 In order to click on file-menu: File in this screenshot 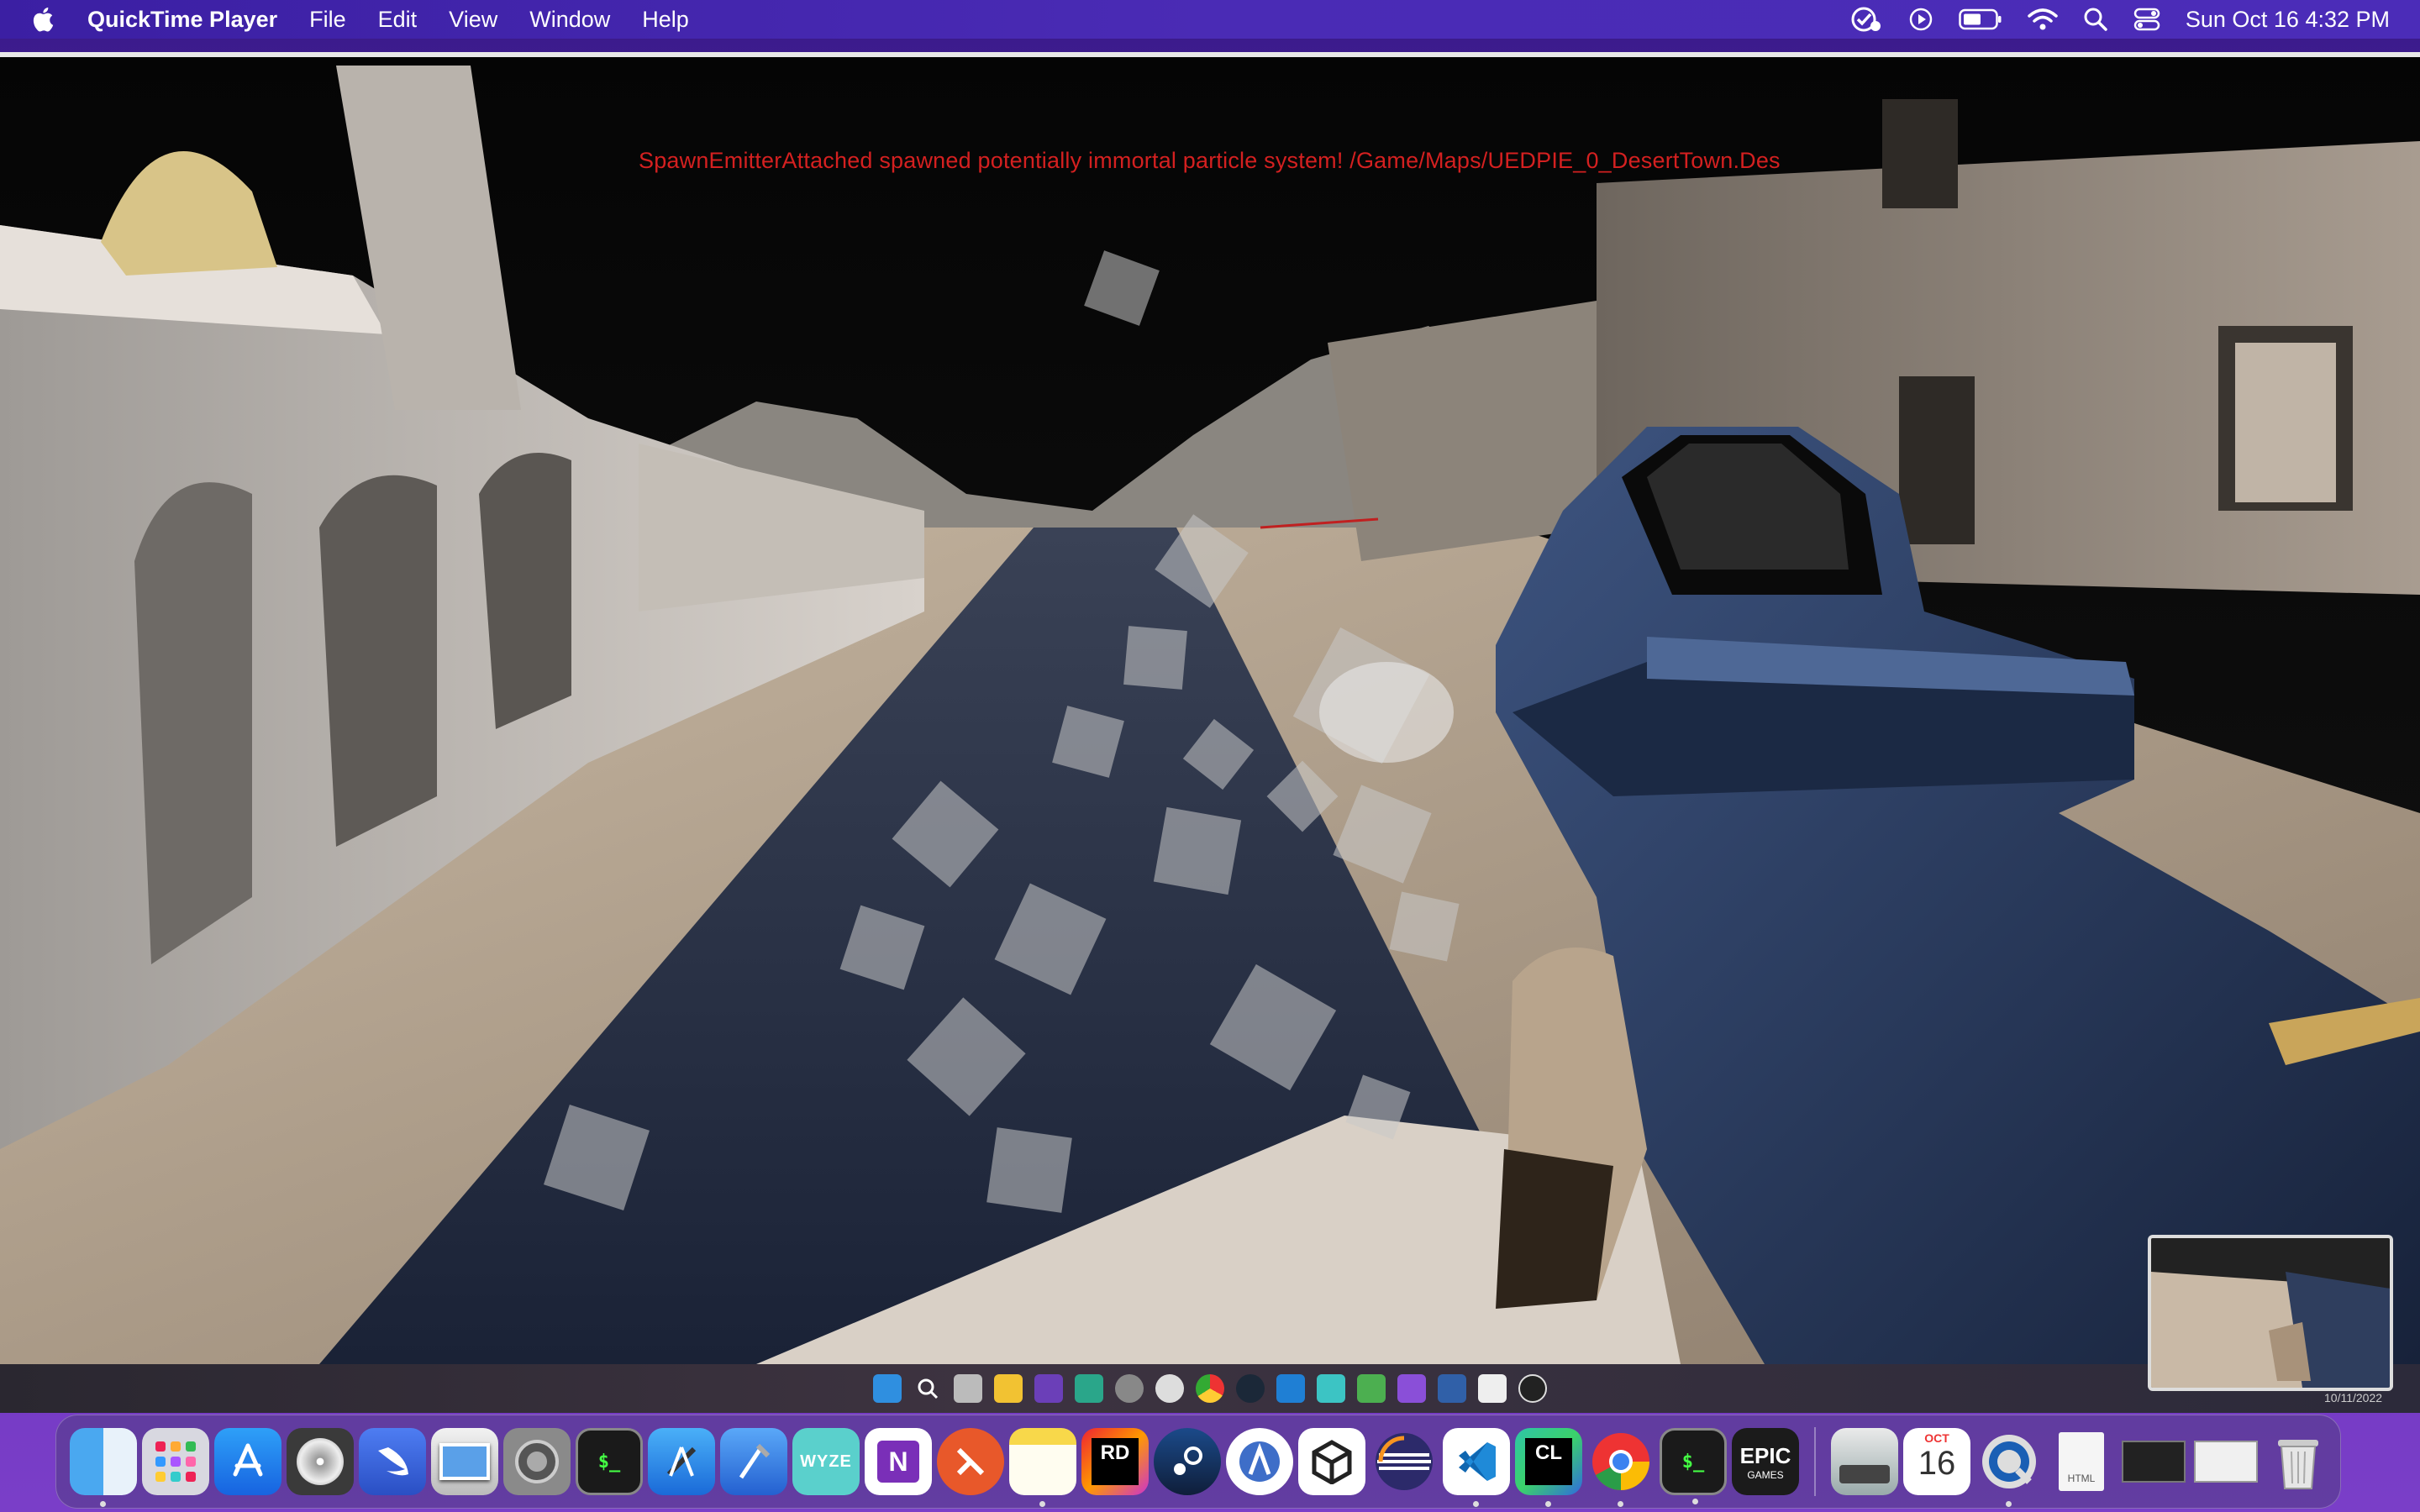, I will do `click(327, 20)`.